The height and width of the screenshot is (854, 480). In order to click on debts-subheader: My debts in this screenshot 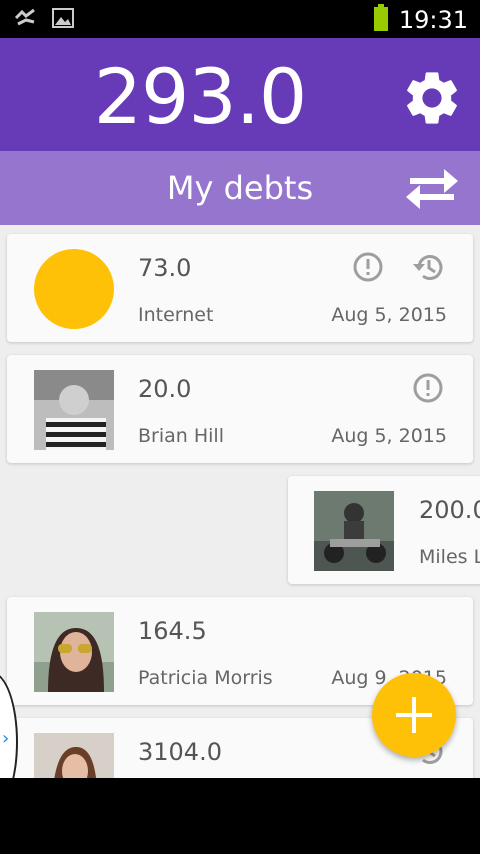, I will do `click(240, 188)`.